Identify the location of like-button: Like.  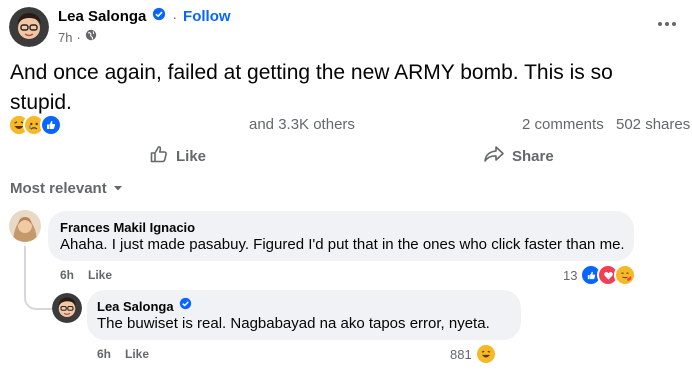
(177, 156).